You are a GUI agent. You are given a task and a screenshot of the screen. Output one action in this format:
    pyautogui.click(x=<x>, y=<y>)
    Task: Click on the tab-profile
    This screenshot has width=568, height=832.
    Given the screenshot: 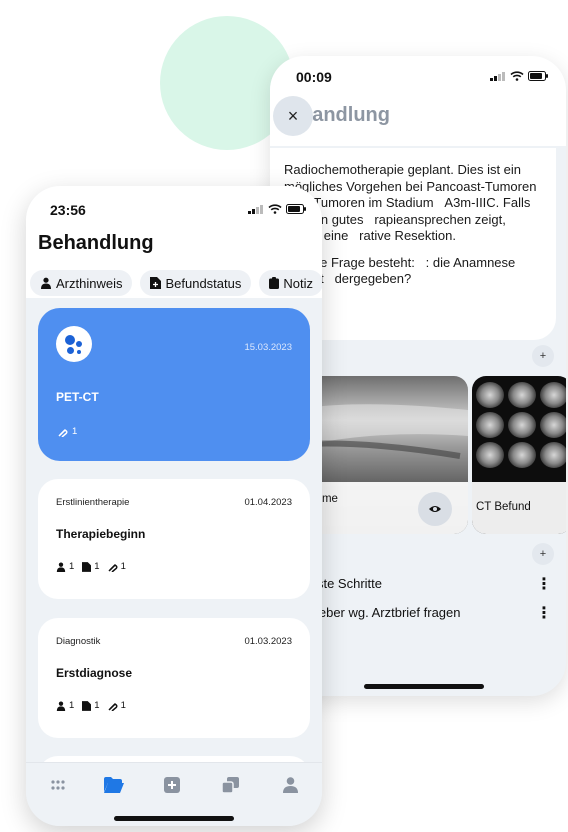 What is the action you would take?
    pyautogui.click(x=290, y=785)
    